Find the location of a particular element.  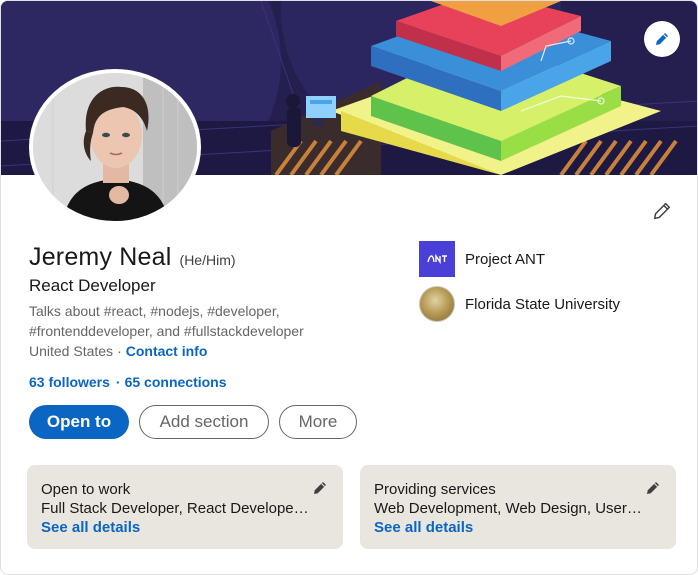

name-row: Jeremy Neal (He/Him) is located at coordinates (132, 257).